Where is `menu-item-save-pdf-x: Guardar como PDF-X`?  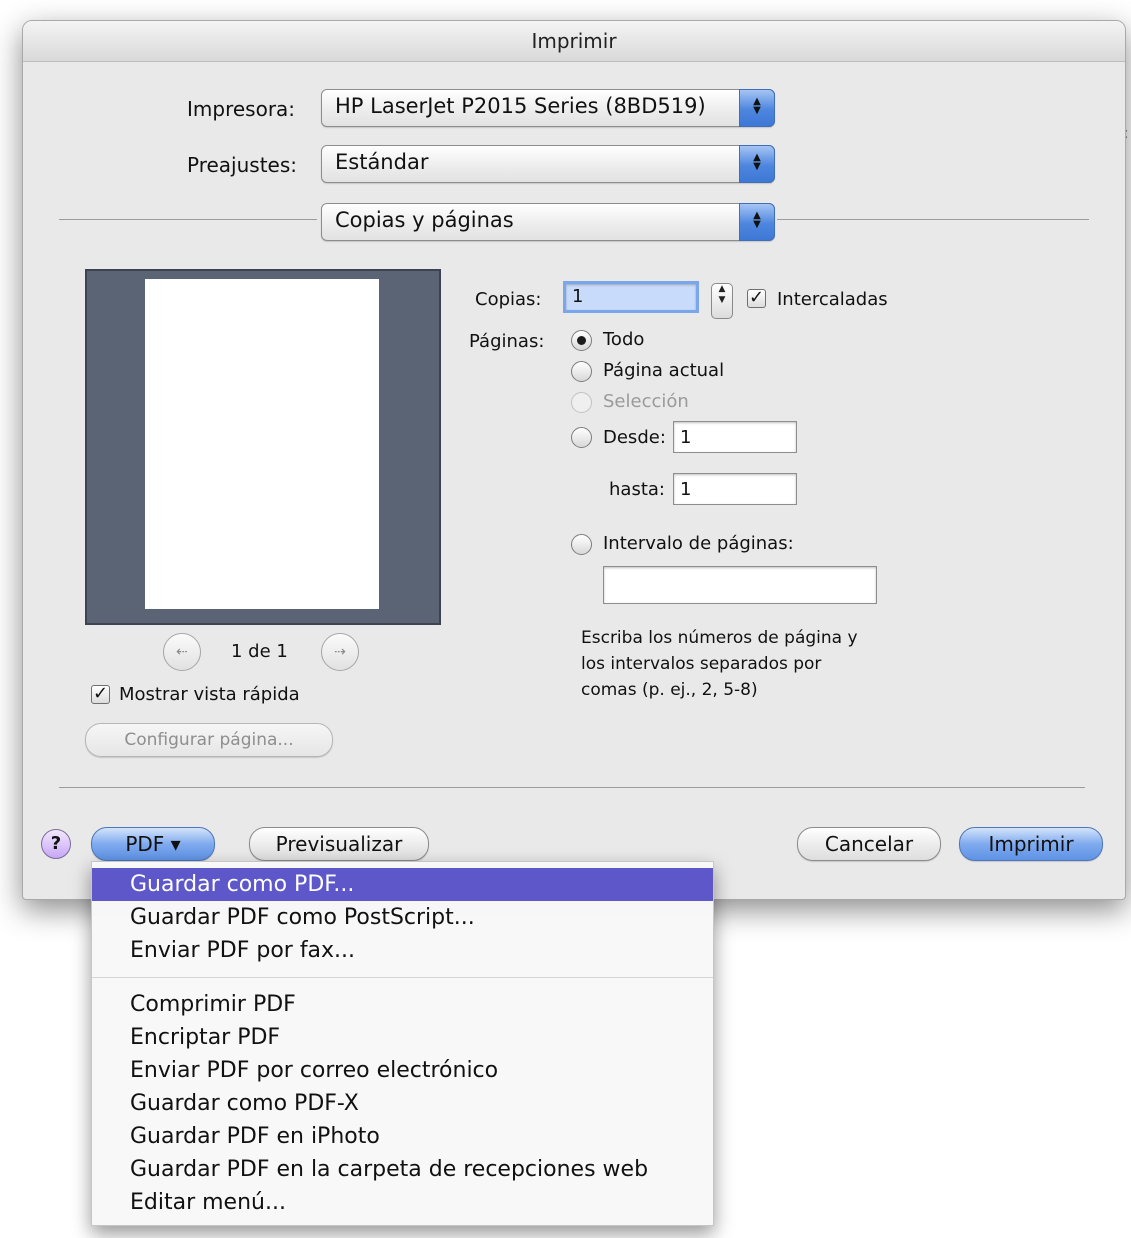
menu-item-save-pdf-x: Guardar como PDF-X is located at coordinates (402, 1103).